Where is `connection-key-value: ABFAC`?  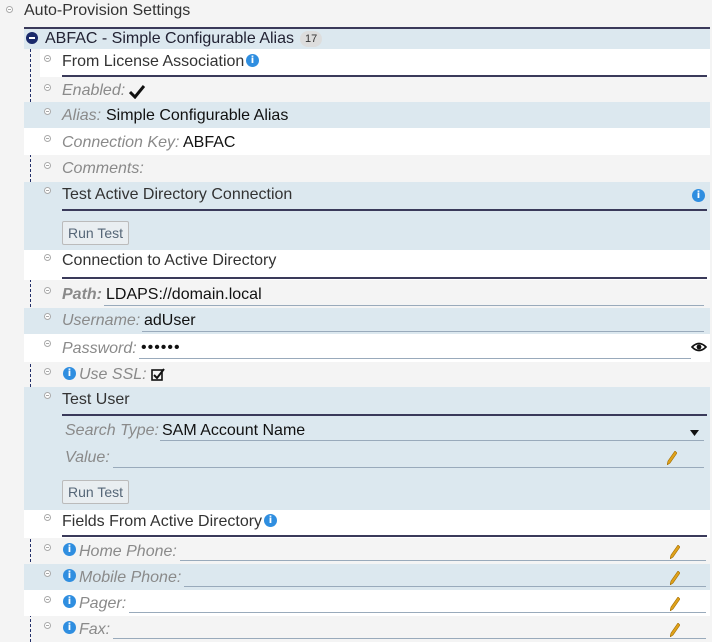
connection-key-value: ABFAC is located at coordinates (209, 142).